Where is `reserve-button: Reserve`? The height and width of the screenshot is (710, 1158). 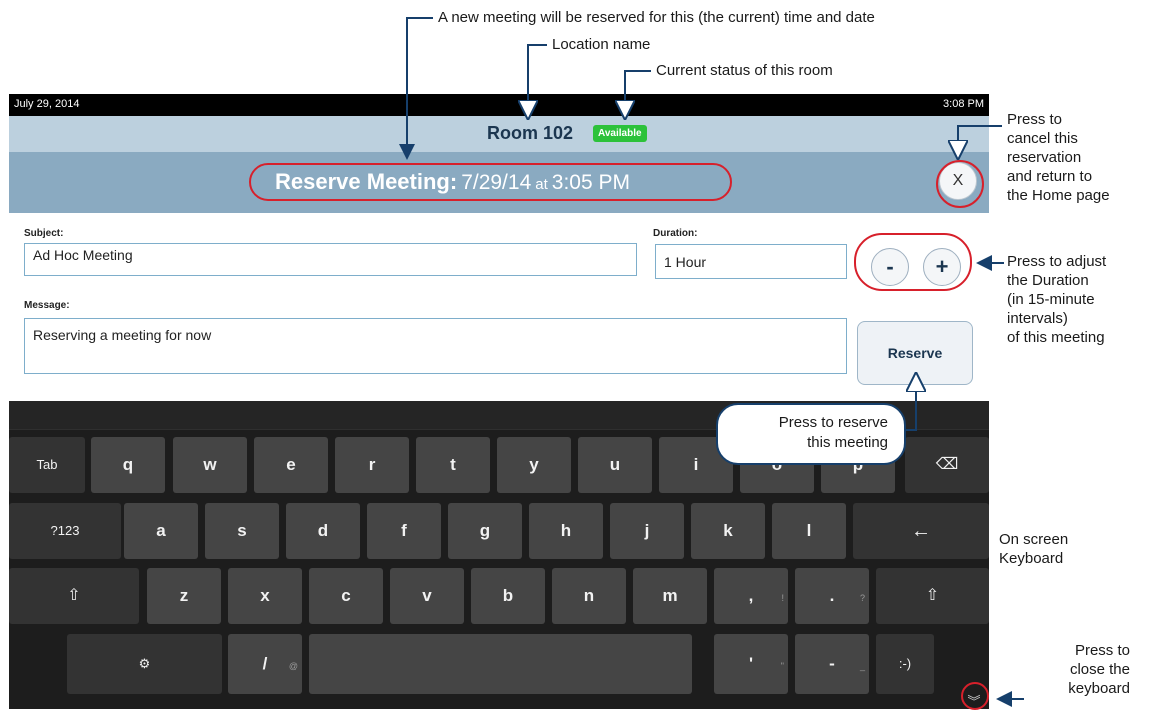
reserve-button: Reserve is located at coordinates (915, 353).